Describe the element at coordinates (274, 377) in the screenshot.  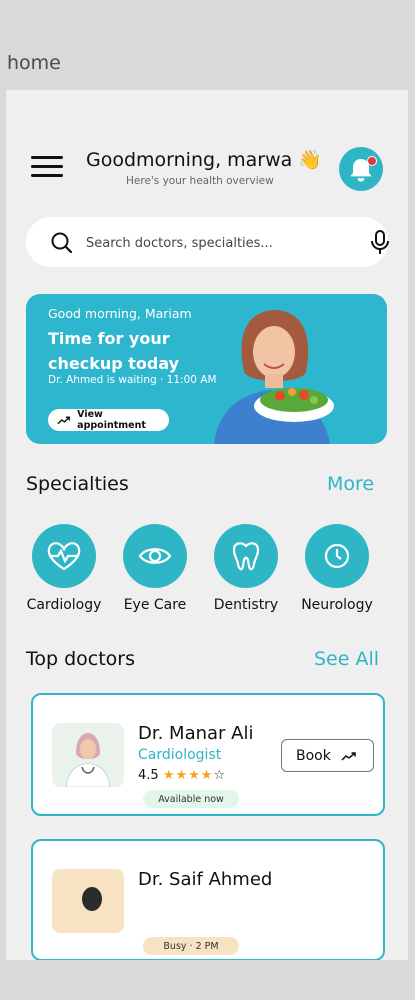
I see `woman-with-salad-image` at that location.